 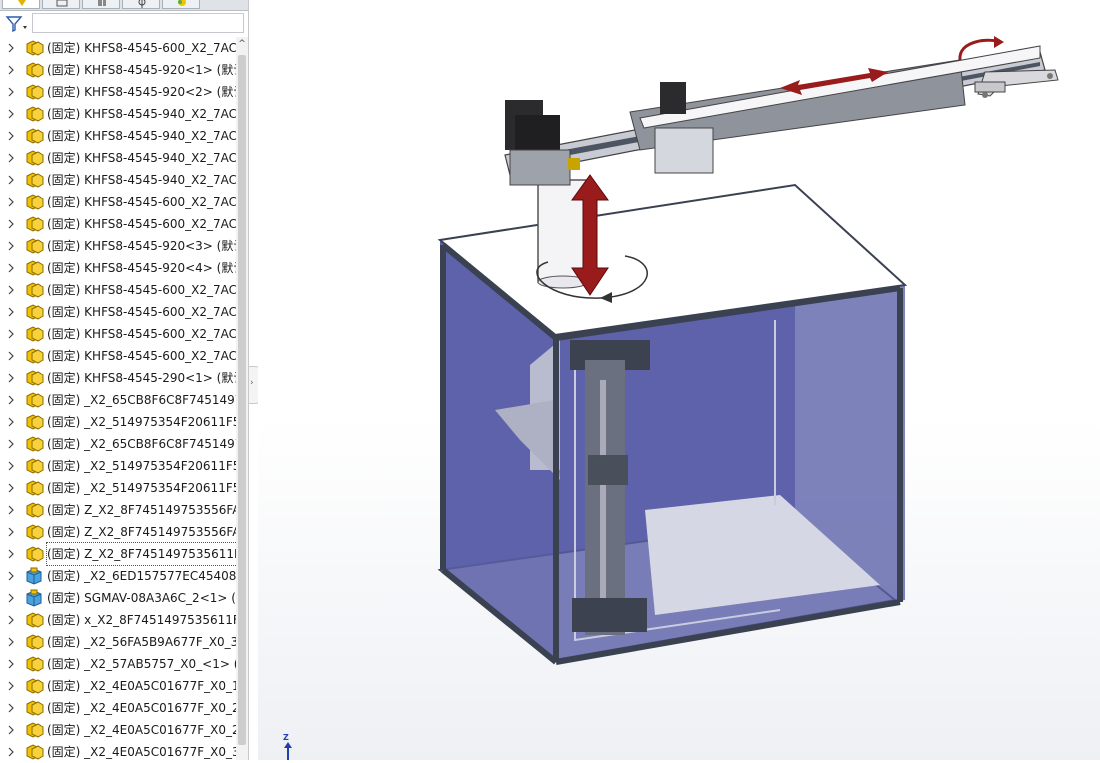 What do you see at coordinates (141, 510) in the screenshot?
I see `tree-item-label: (固定) Z_X2_8F745149753556FA5` at bounding box center [141, 510].